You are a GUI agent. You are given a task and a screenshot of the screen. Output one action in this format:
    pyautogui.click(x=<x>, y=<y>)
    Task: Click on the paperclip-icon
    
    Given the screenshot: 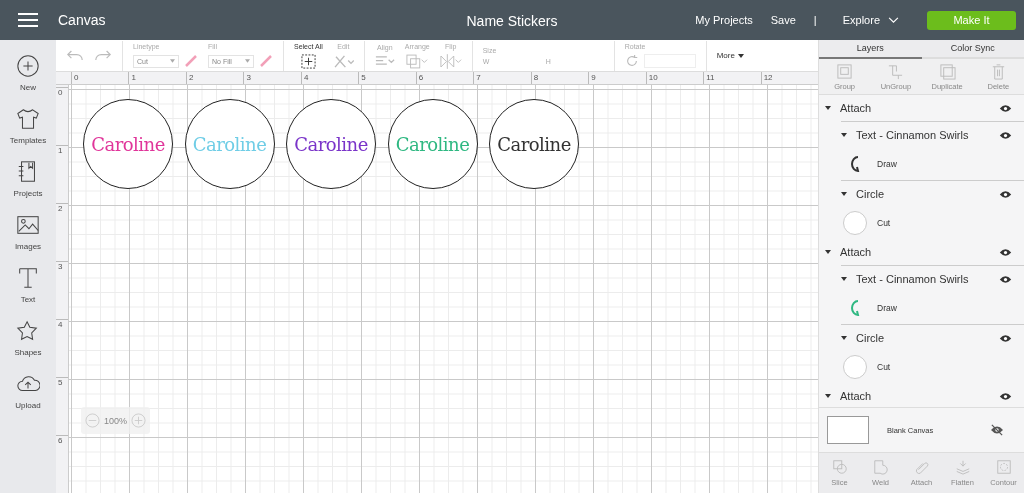 What is the action you would take?
    pyautogui.click(x=921, y=467)
    